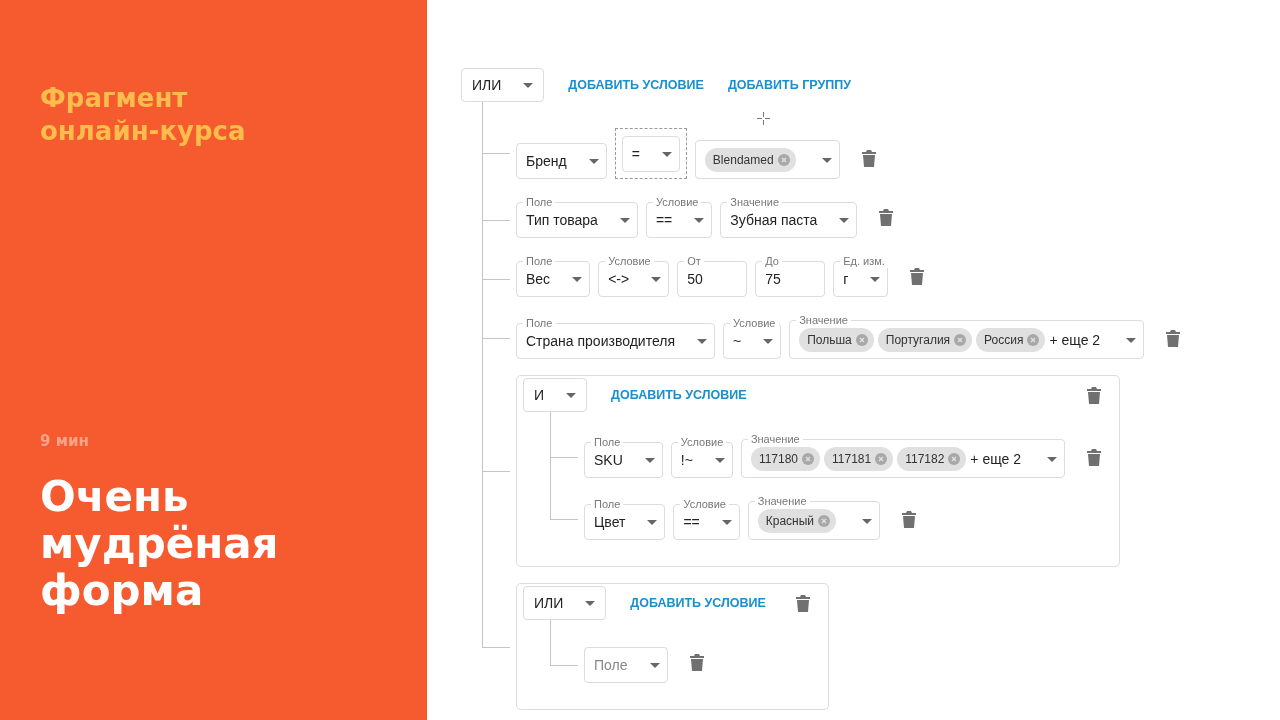  I want to click on select-field: Условие <->, so click(634, 275).